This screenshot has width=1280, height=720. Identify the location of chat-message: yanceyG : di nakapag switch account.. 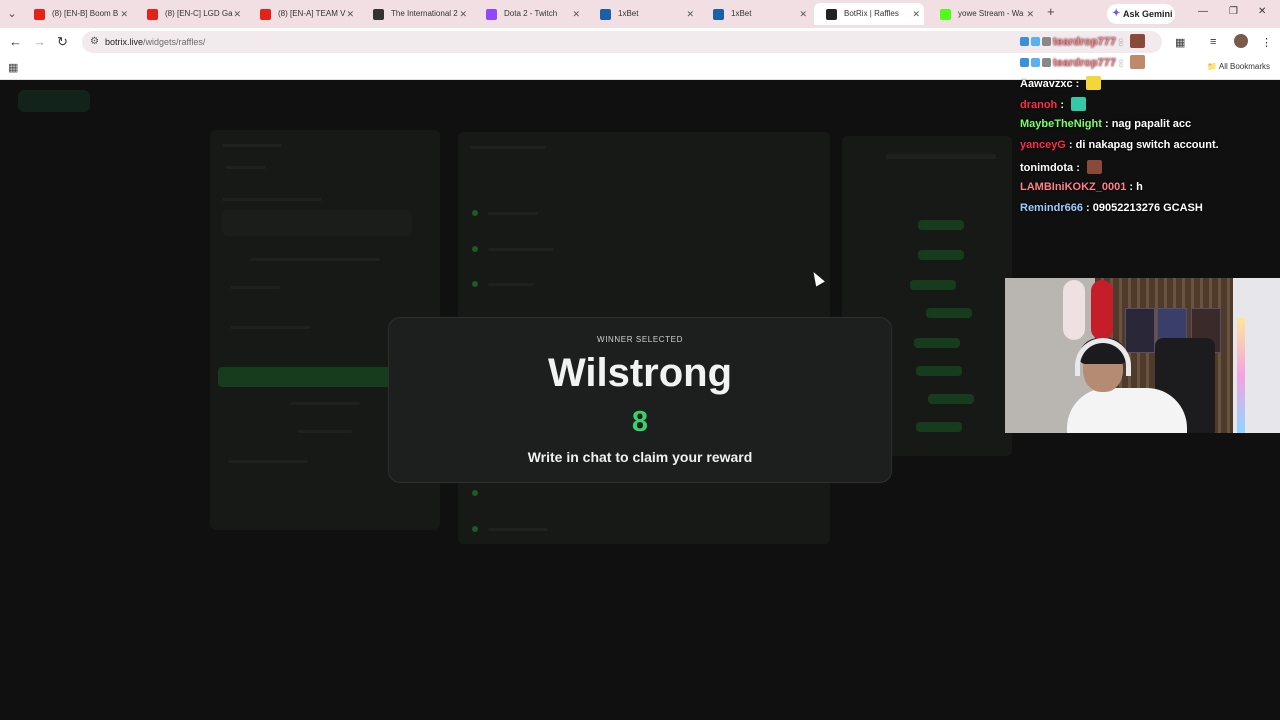
(1119, 149).